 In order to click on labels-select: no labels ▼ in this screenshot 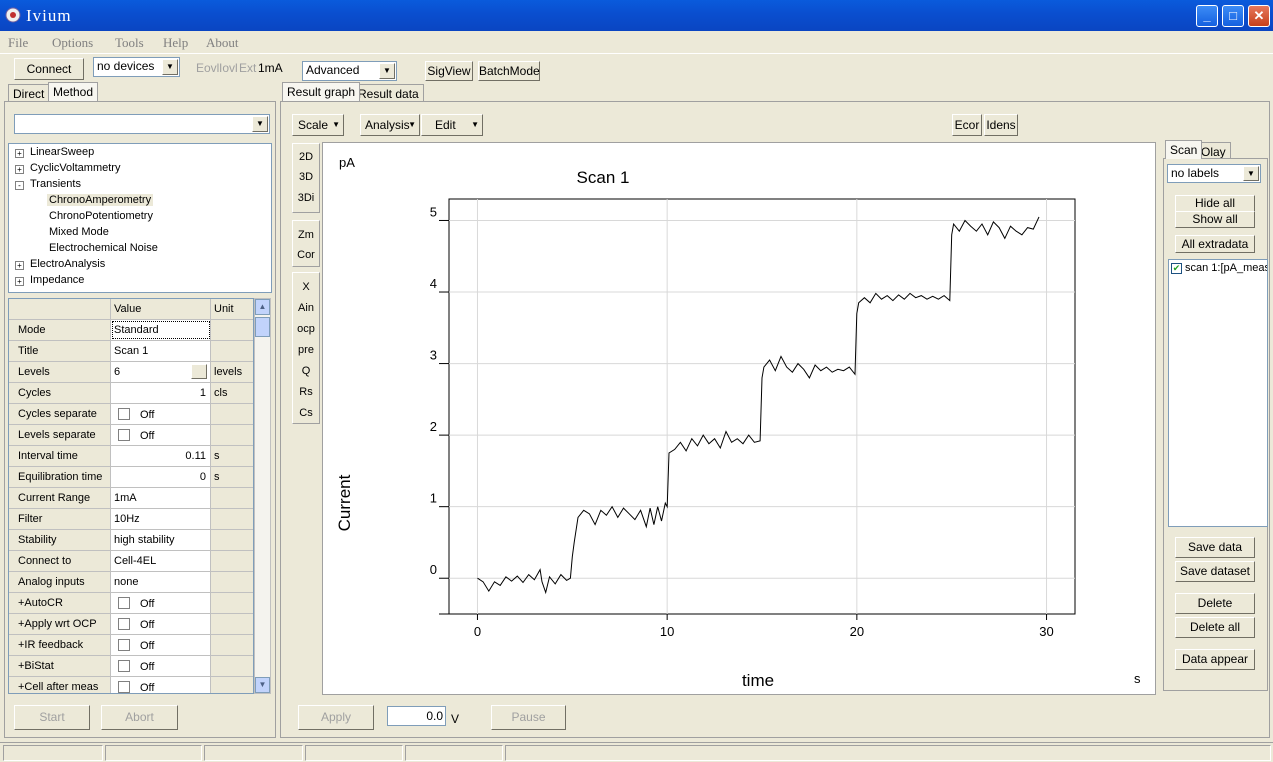, I will do `click(1214, 173)`.